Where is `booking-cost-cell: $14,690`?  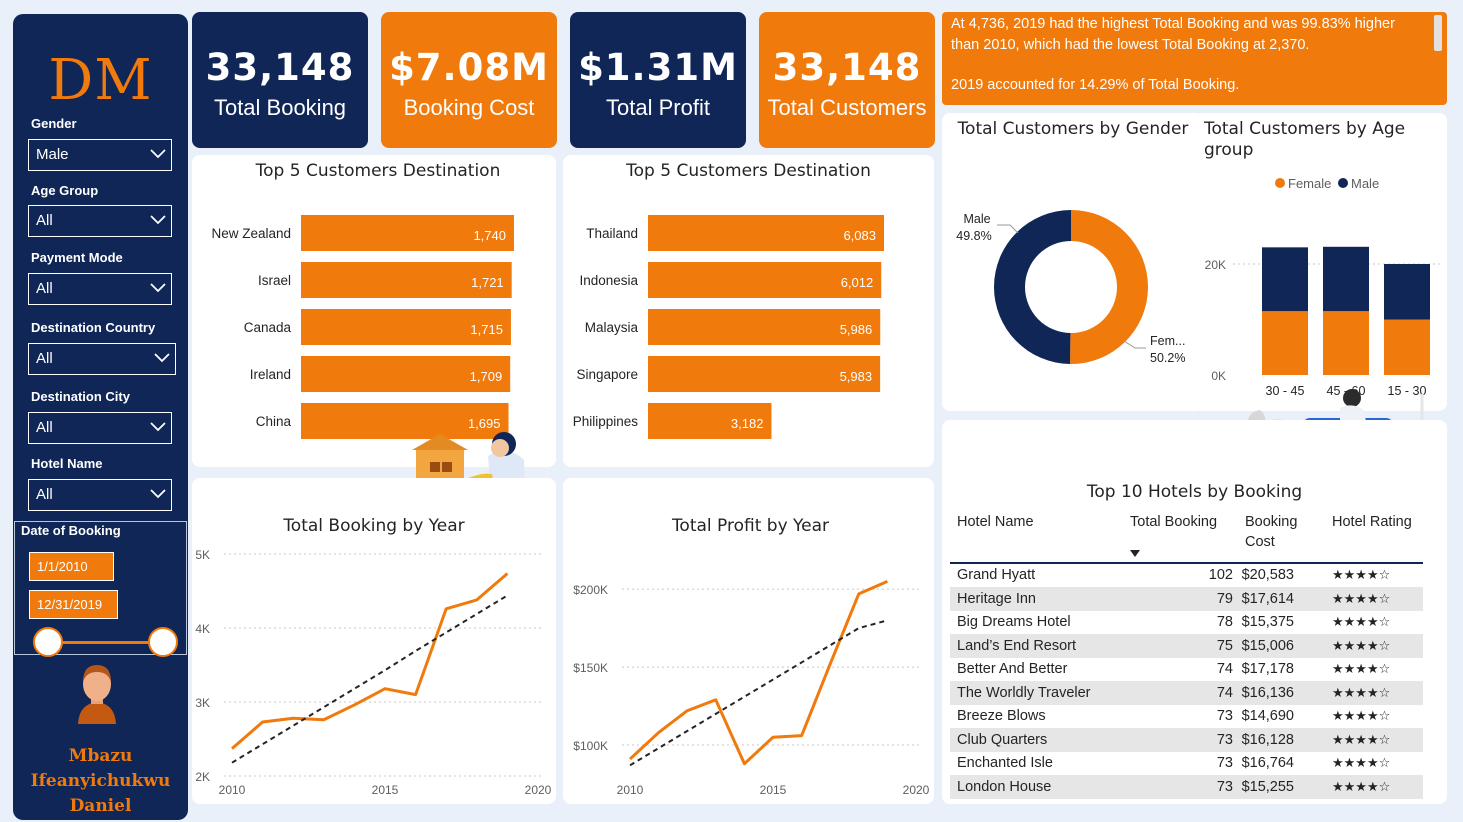 booking-cost-cell: $14,690 is located at coordinates (1267, 716).